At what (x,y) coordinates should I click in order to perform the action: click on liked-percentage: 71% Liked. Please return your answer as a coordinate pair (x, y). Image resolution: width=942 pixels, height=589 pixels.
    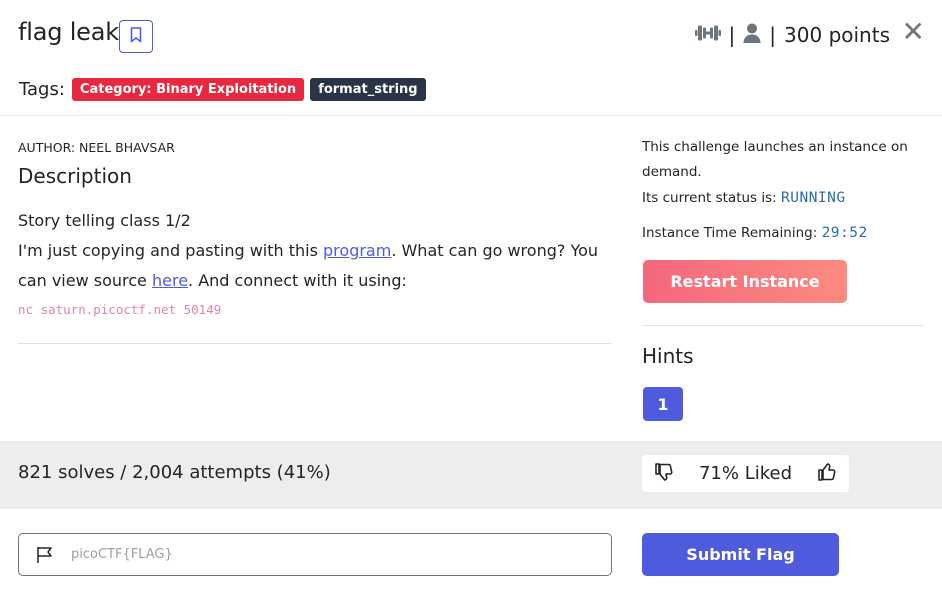
    Looking at the image, I should click on (745, 473).